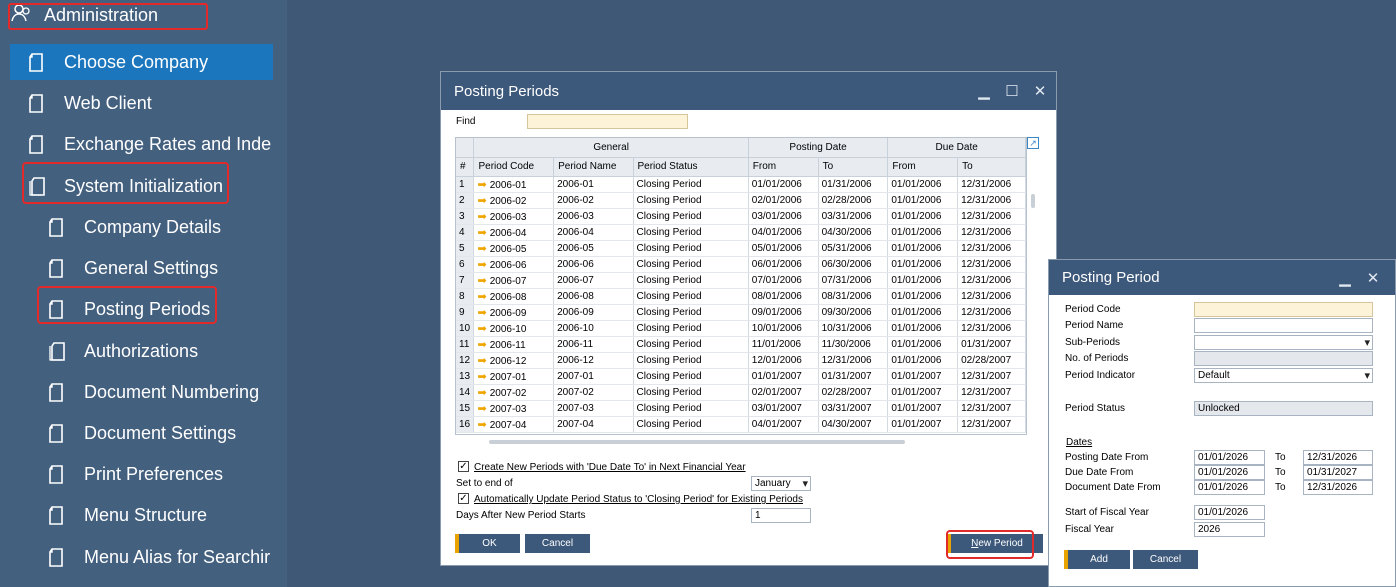  What do you see at coordinates (783, 264) in the screenshot?
I see `col-posting-from-cell: 06/01/2006` at bounding box center [783, 264].